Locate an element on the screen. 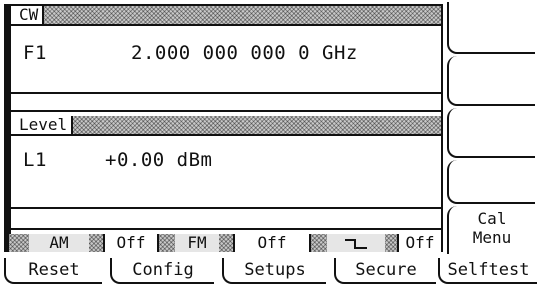 The width and height of the screenshot is (537, 287). reset-button: Reset is located at coordinates (53, 271).